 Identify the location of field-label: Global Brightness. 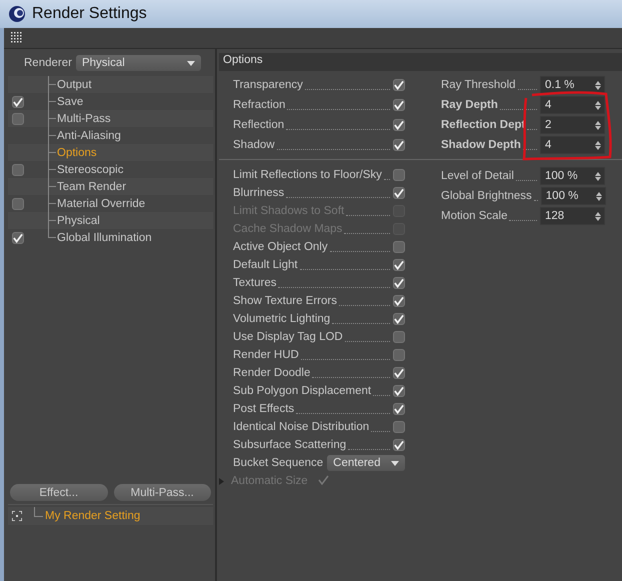
(486, 196).